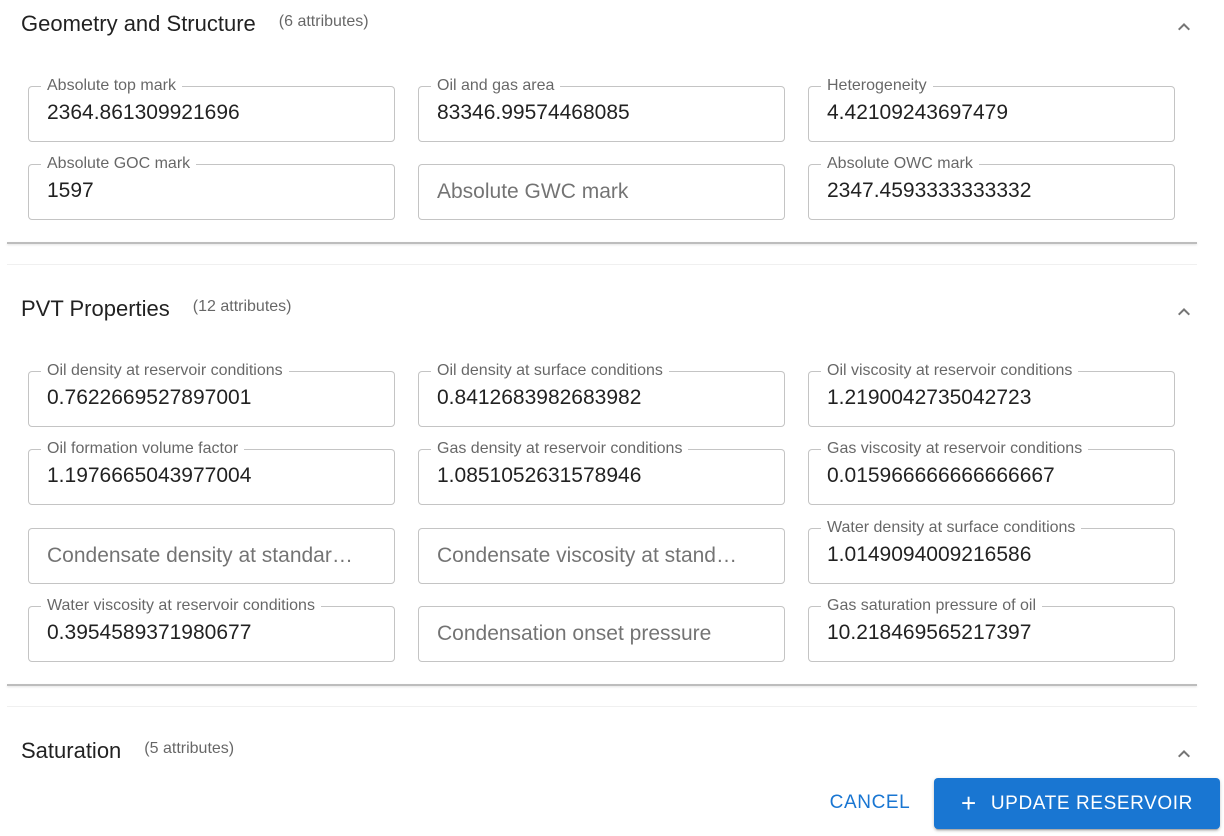 The height and width of the screenshot is (836, 1224). What do you see at coordinates (539, 397) in the screenshot?
I see `field-value: 0.8412683982683982` at bounding box center [539, 397].